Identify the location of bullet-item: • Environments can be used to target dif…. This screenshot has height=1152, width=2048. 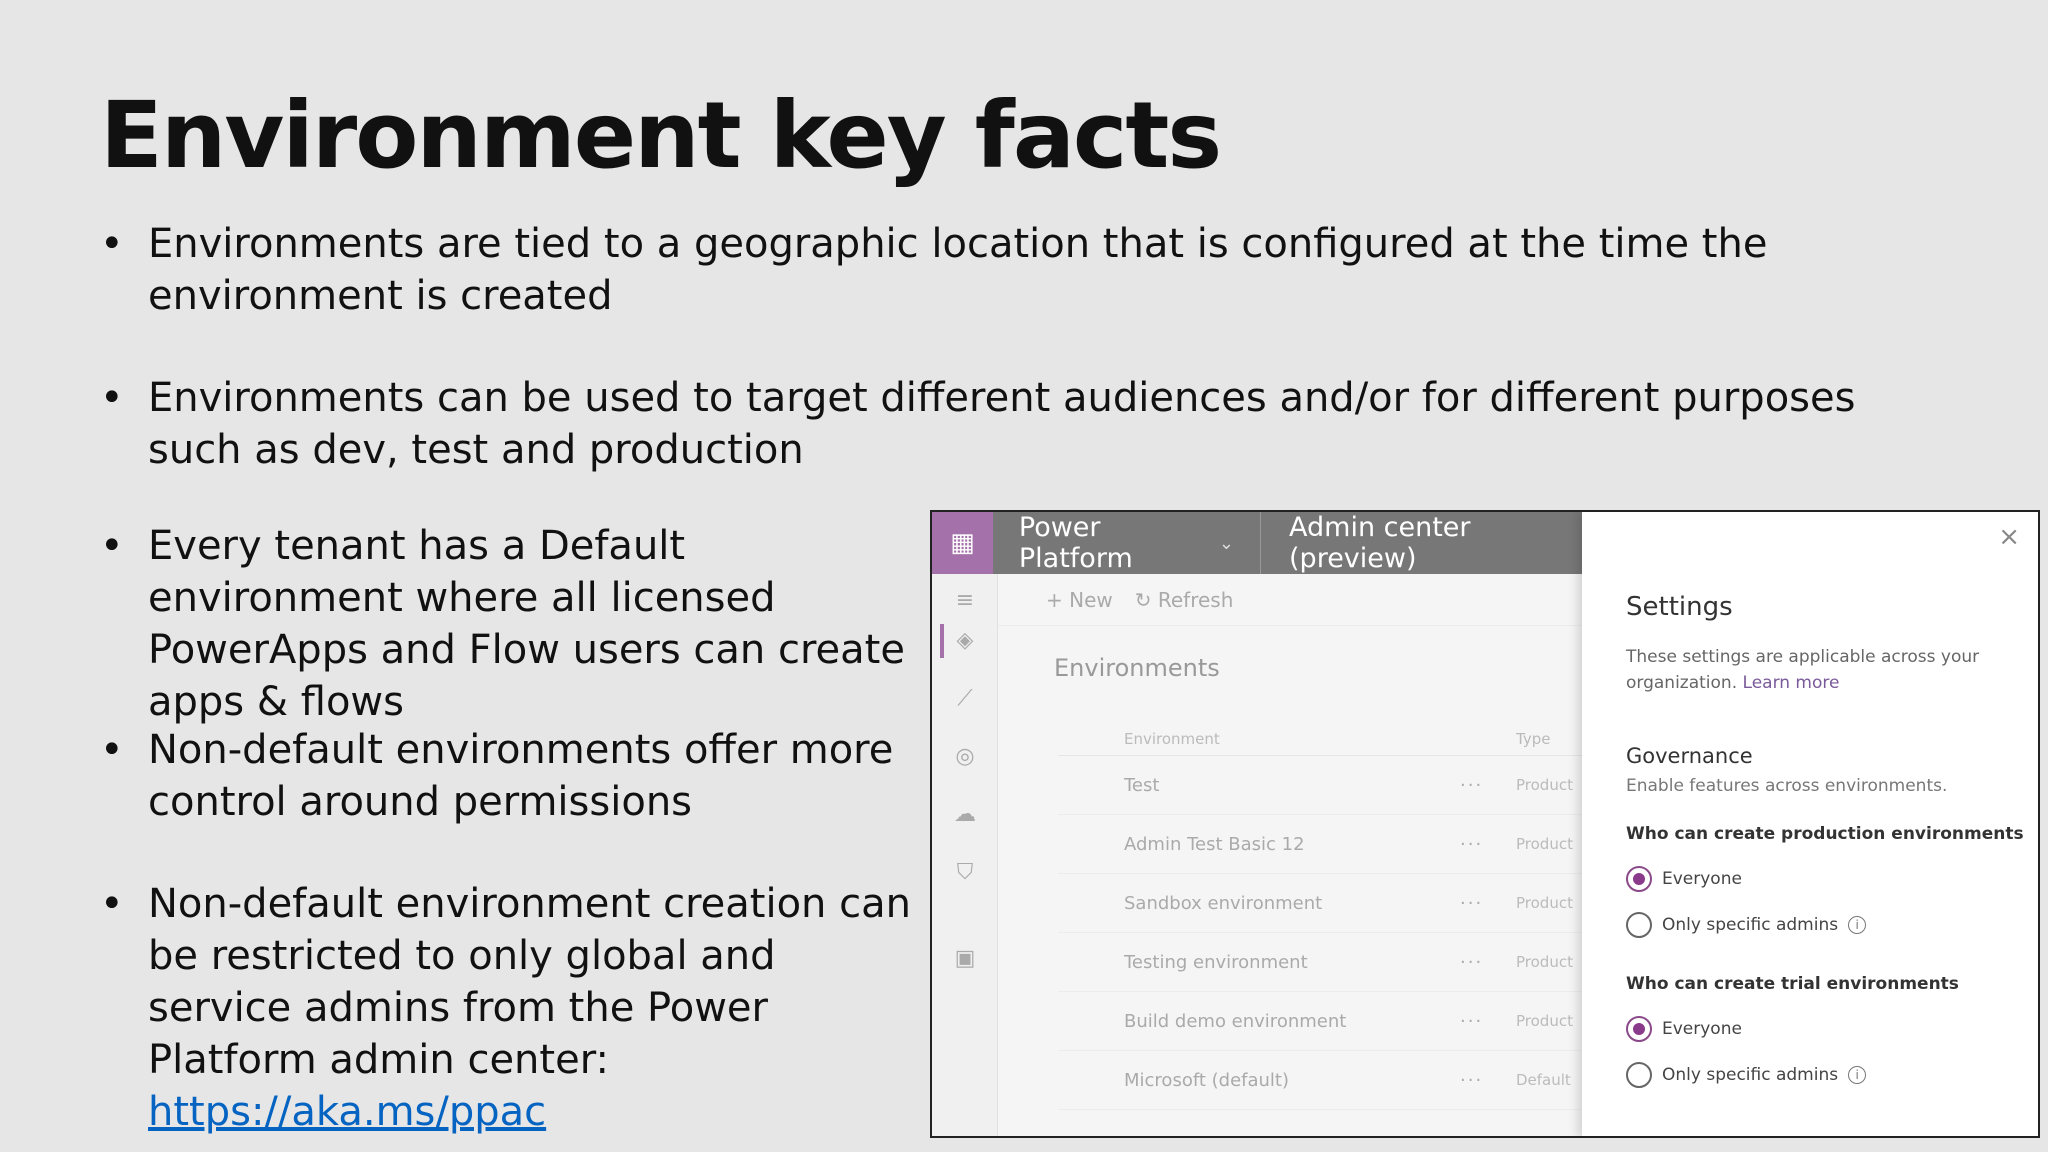
(1026, 424).